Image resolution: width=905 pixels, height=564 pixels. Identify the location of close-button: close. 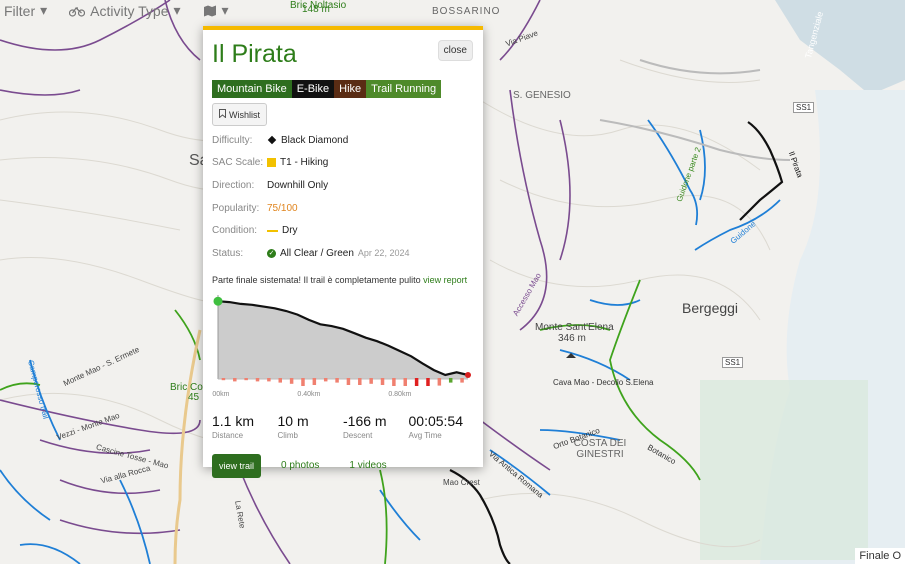
(455, 50).